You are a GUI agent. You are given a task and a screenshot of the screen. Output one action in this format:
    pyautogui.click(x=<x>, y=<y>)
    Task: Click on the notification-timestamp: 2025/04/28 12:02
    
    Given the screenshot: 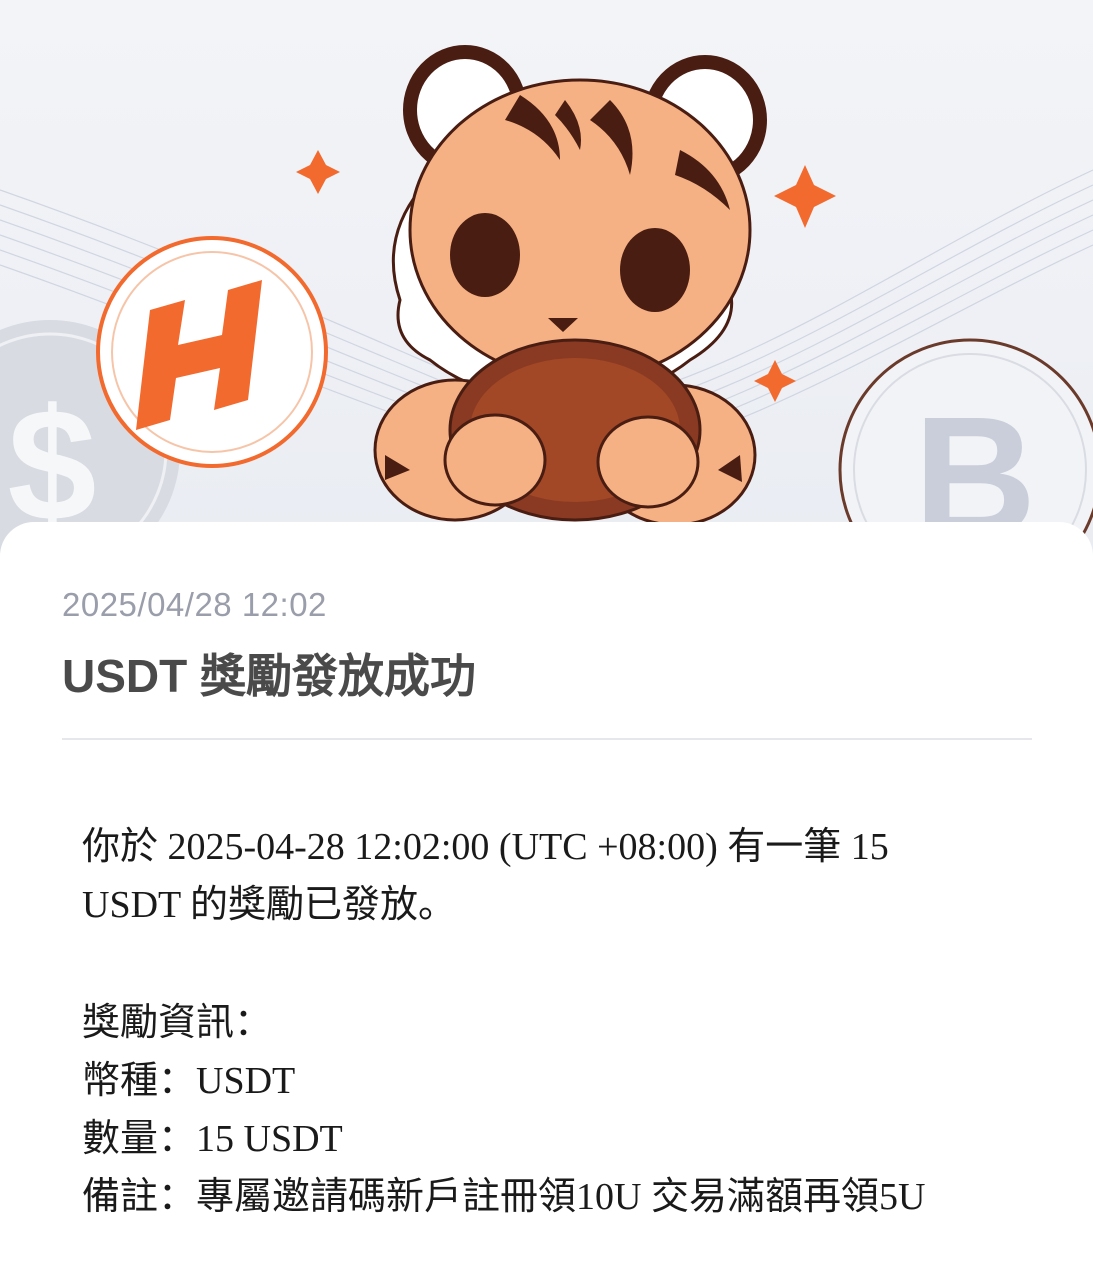 What is the action you would take?
    pyautogui.click(x=194, y=604)
    